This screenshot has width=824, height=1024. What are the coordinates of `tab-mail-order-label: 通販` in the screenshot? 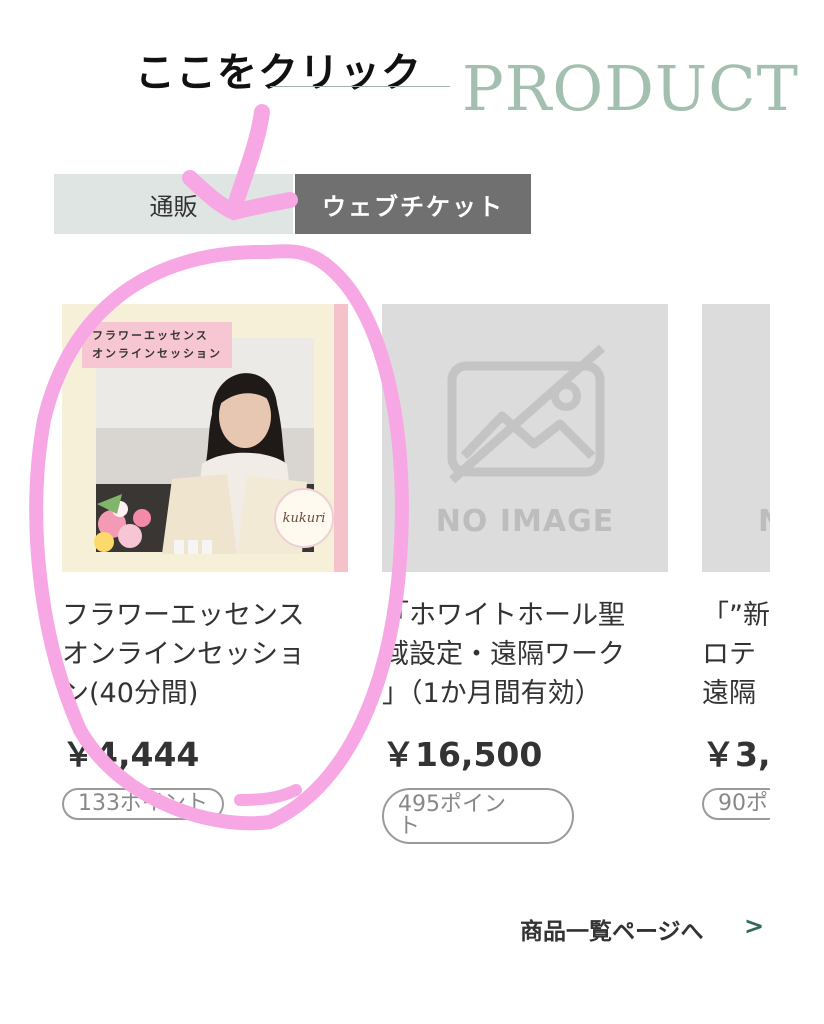 It's located at (173, 206).